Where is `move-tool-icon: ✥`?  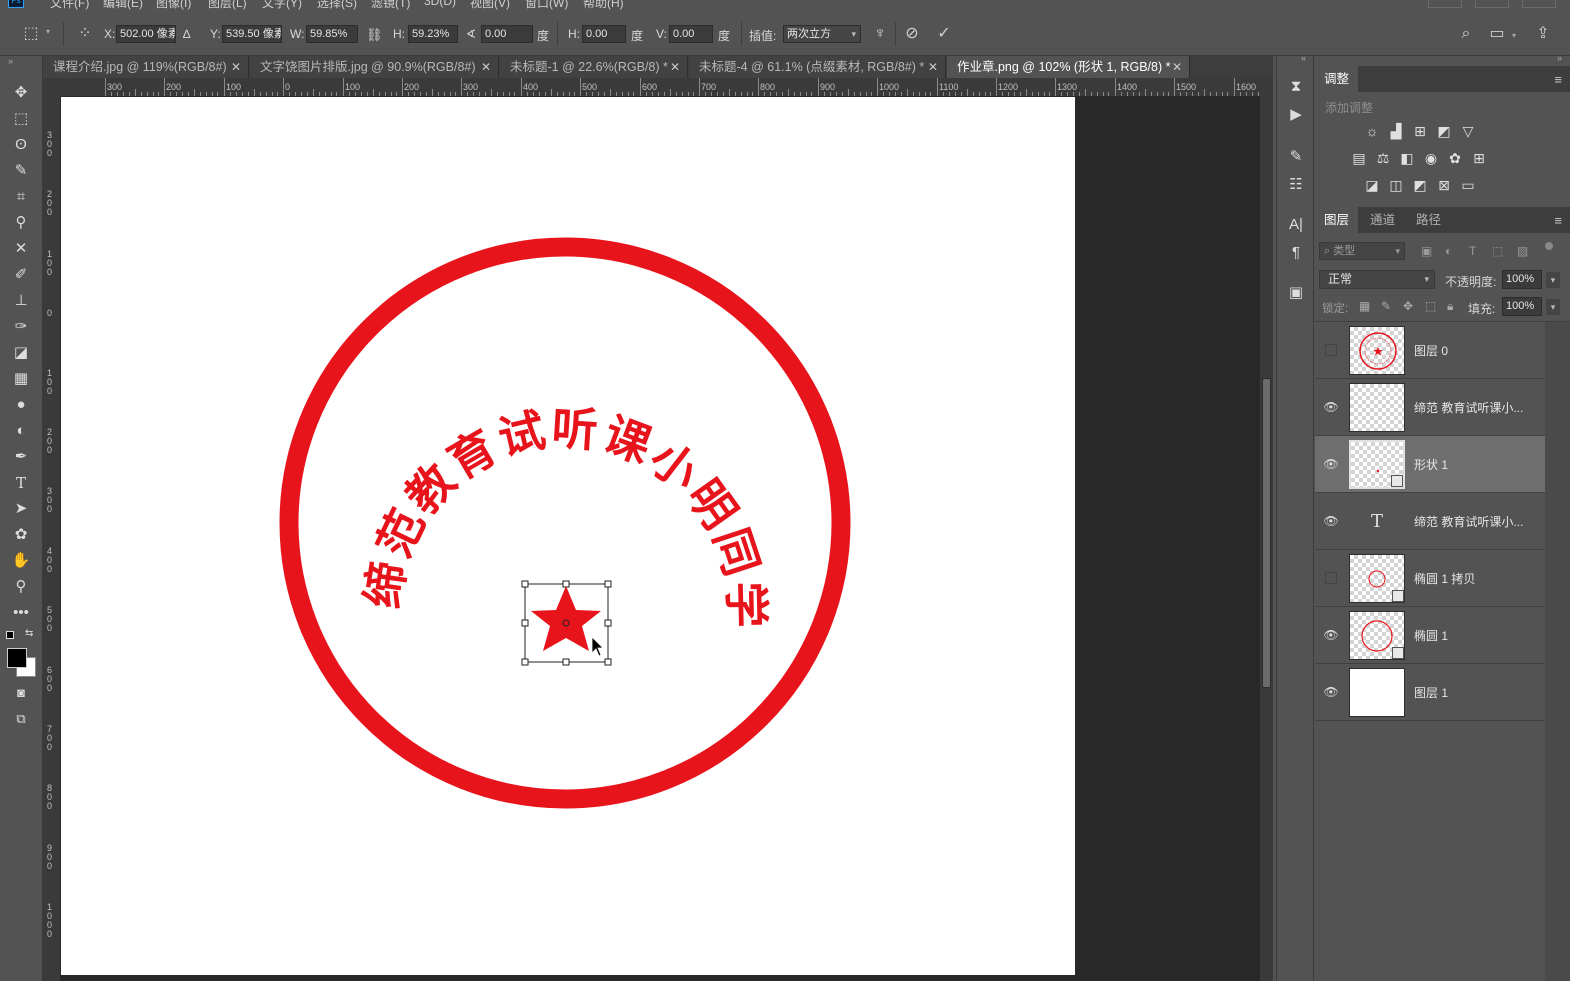 move-tool-icon: ✥ is located at coordinates (21, 93).